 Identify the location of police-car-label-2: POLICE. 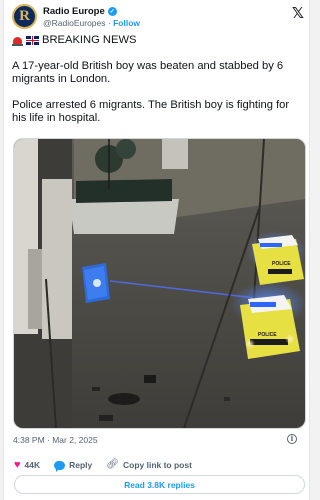
(267, 335).